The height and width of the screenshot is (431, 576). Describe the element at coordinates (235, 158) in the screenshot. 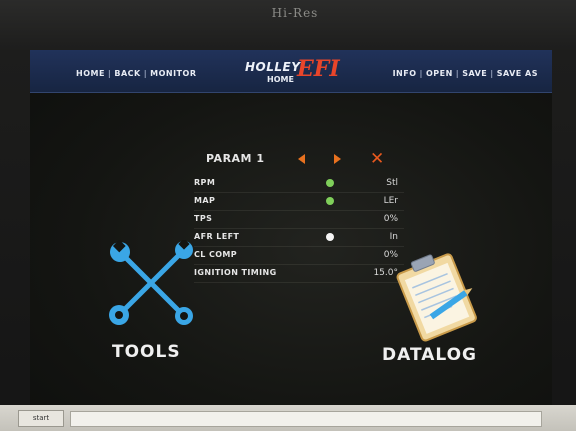

I see `param-title: PARAM 1` at that location.